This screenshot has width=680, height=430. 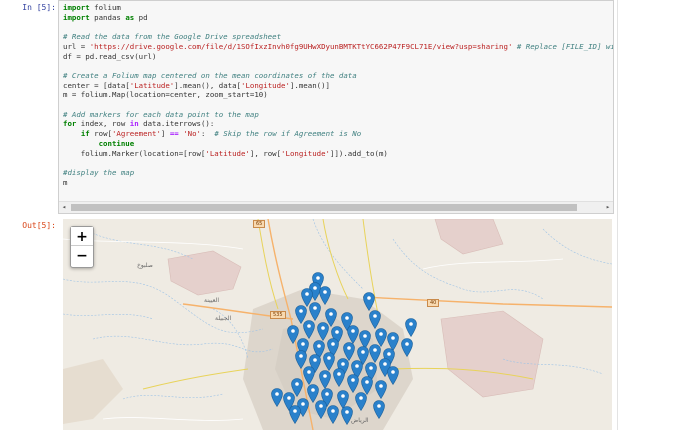 I want to click on code-line: import folium, so click(x=92, y=7).